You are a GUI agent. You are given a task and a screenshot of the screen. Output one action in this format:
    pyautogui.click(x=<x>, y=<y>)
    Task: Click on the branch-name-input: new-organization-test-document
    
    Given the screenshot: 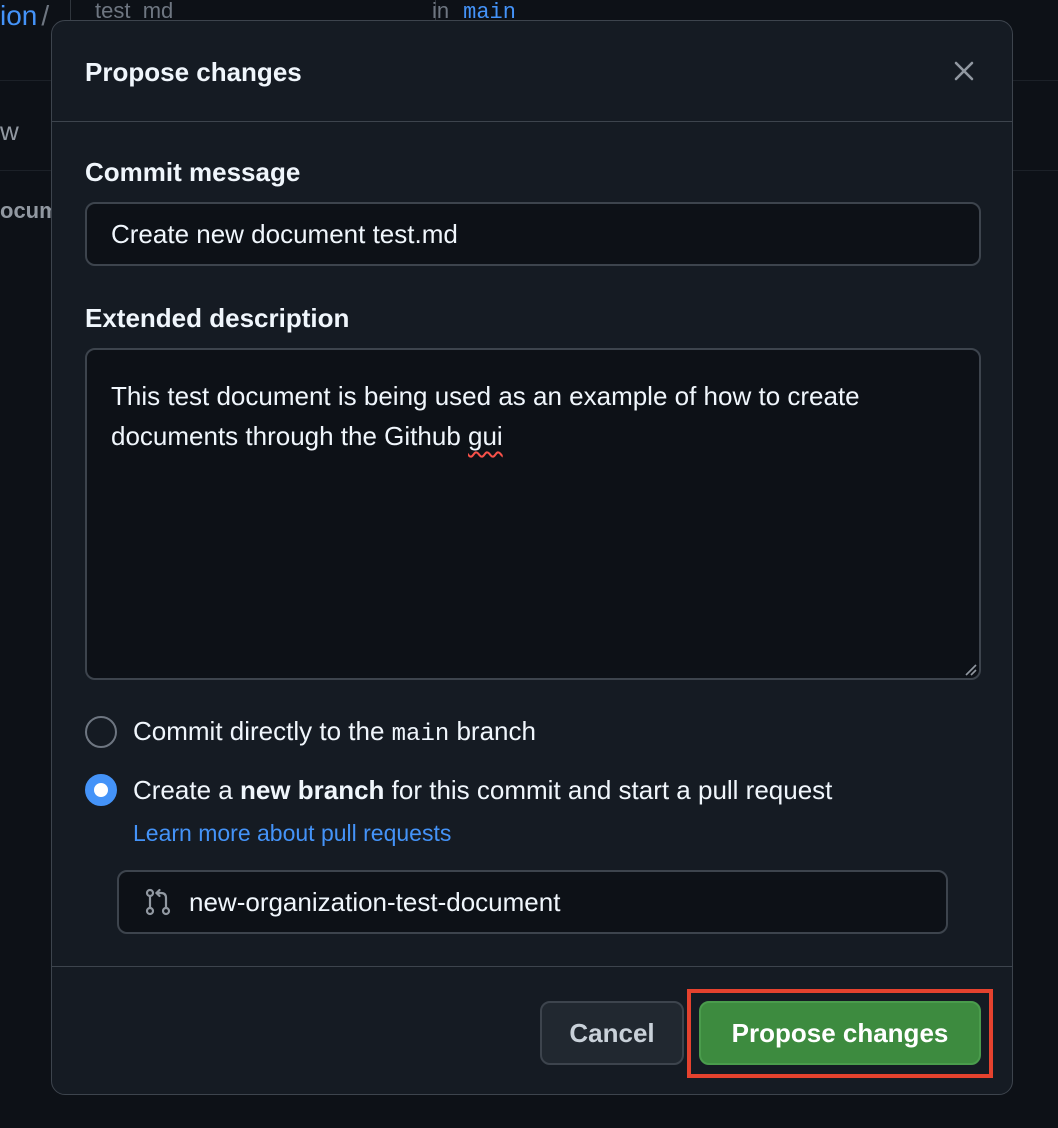 What is the action you would take?
    pyautogui.click(x=532, y=902)
    